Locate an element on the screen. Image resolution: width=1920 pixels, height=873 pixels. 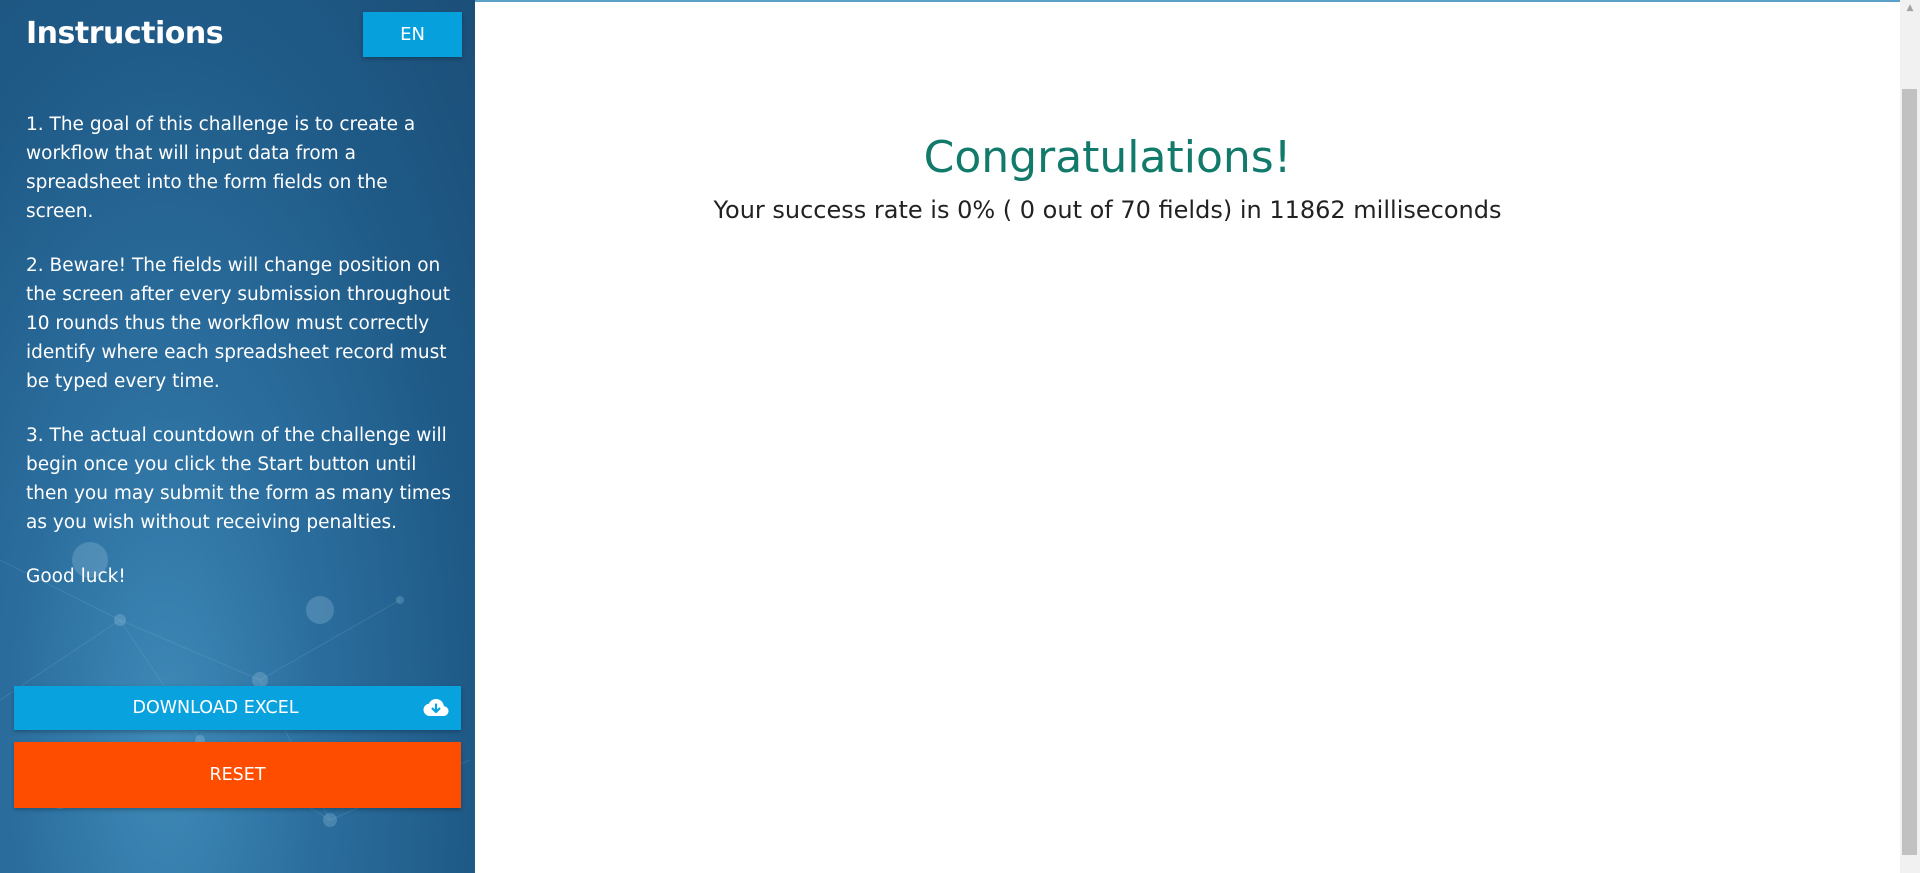
congratulations-heading: Congratulations! is located at coordinates (1107, 157).